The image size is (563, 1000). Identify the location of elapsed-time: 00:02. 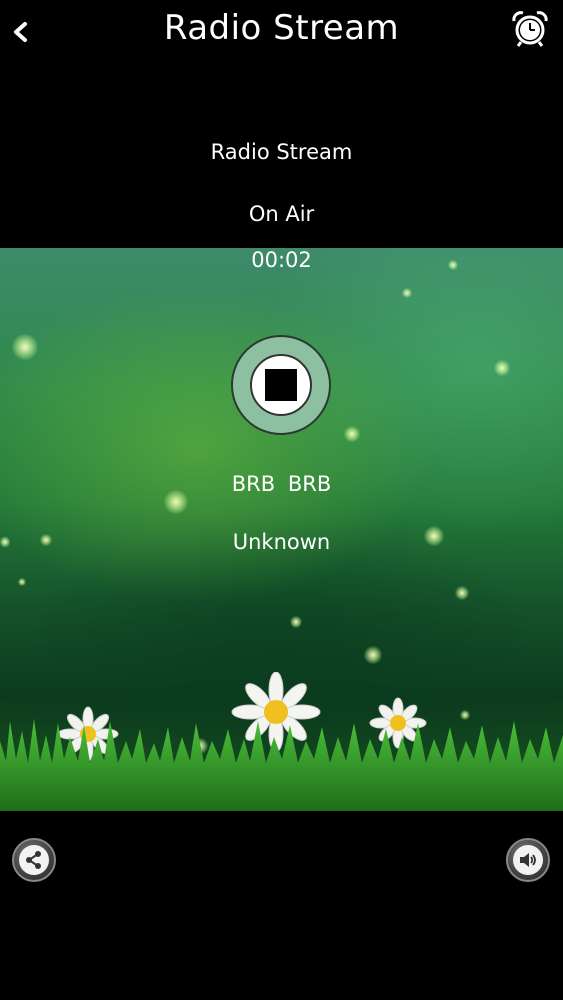
(281, 260).